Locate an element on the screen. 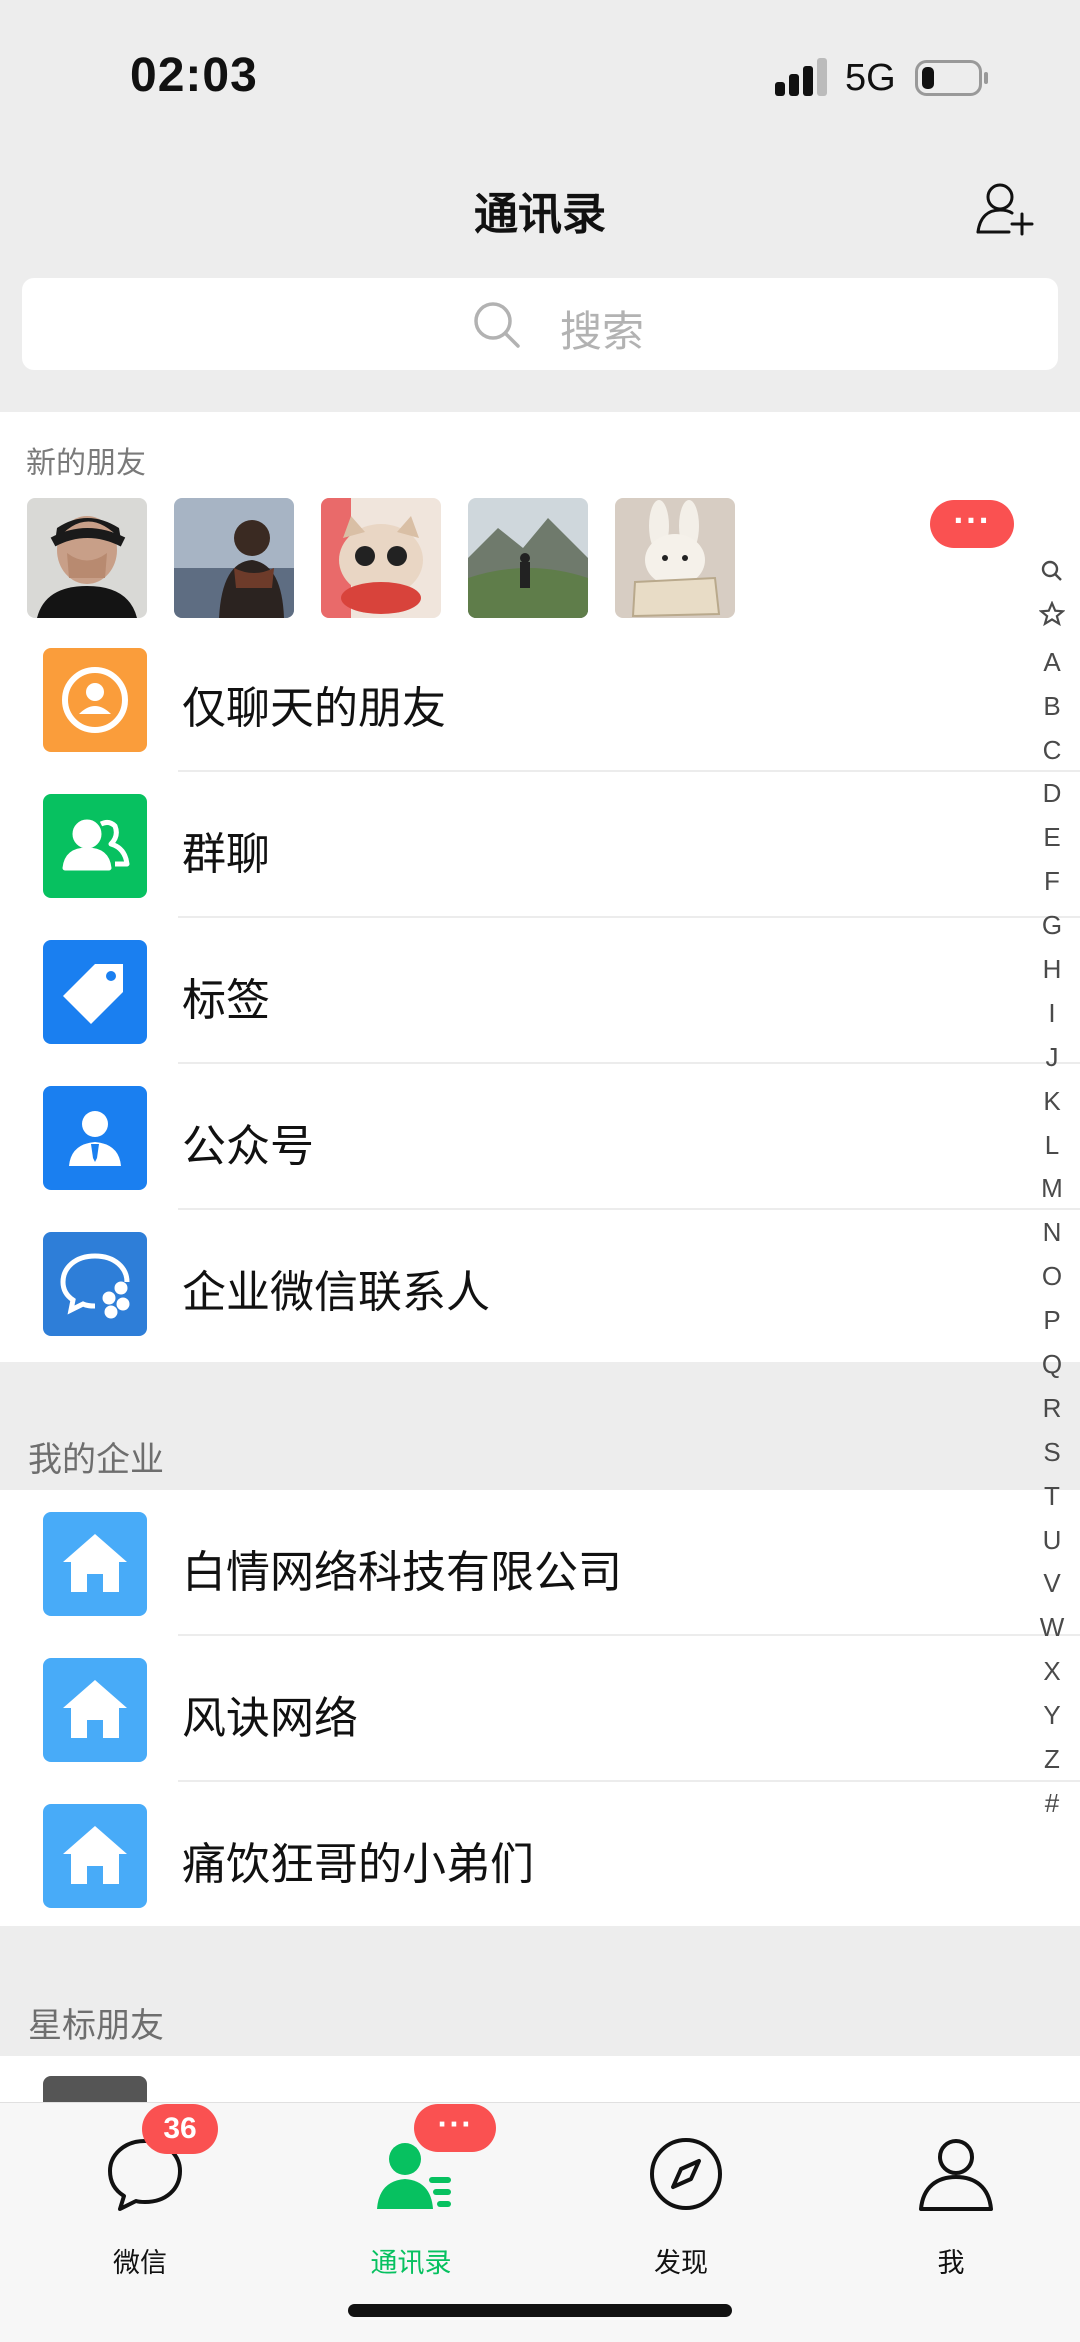 This screenshot has height=2342, width=1080. index-search-icon is located at coordinates (1052, 575).